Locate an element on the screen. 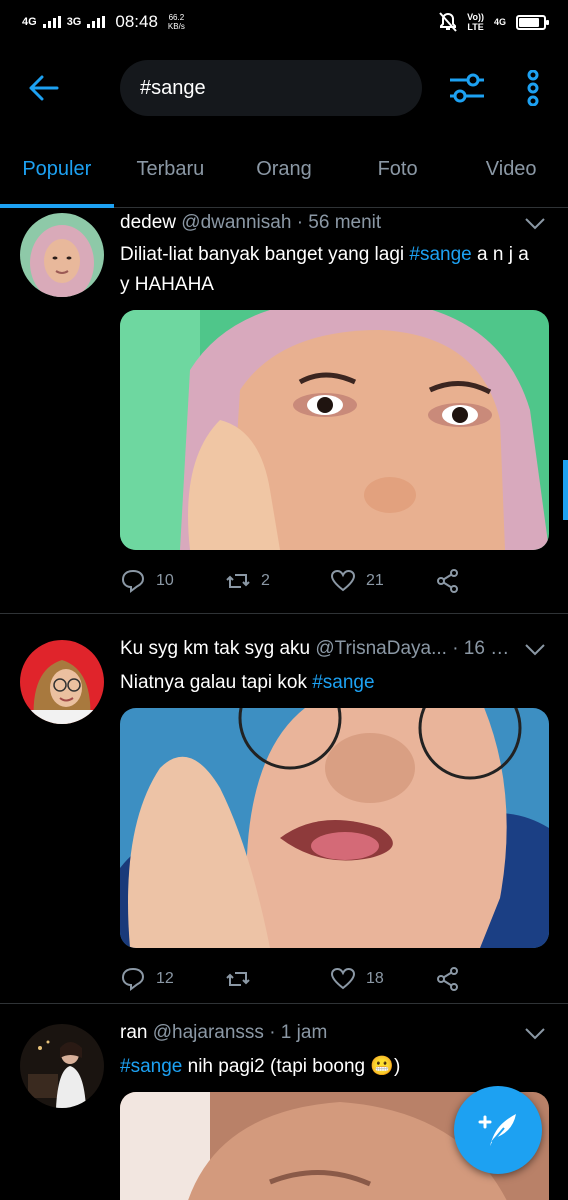  tweet-header: ran @hajaransss · 1 jam is located at coordinates (320, 1033).